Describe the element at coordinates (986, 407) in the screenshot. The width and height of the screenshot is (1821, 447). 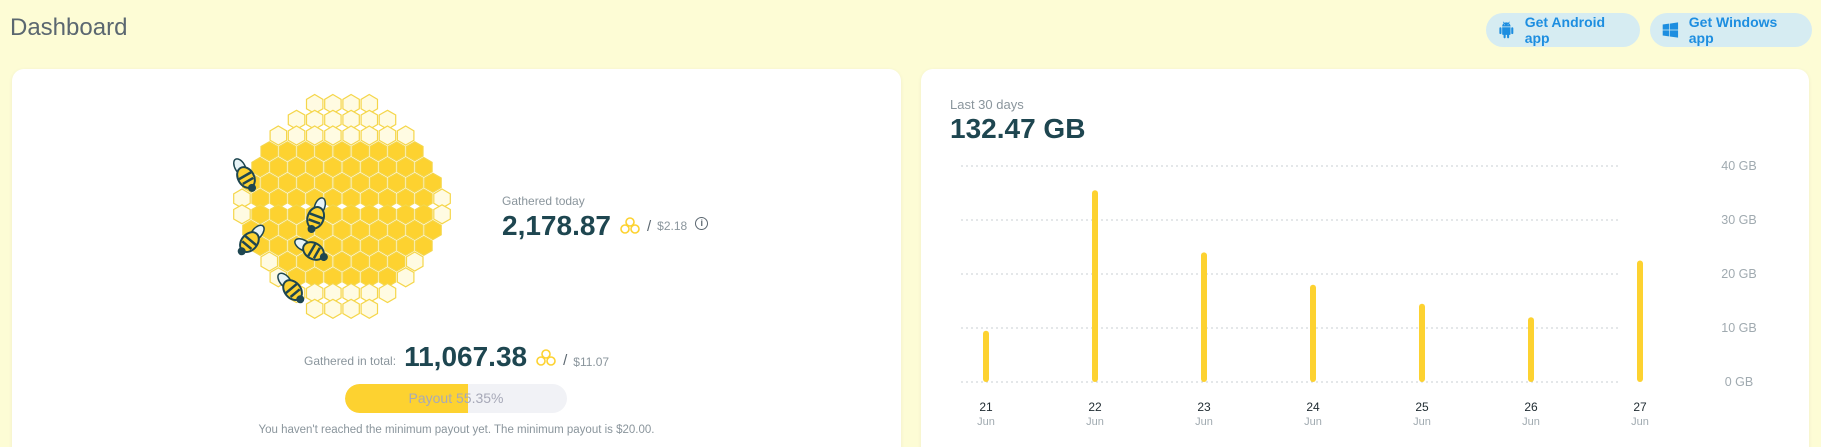
I see `x-tick-label: 21` at that location.